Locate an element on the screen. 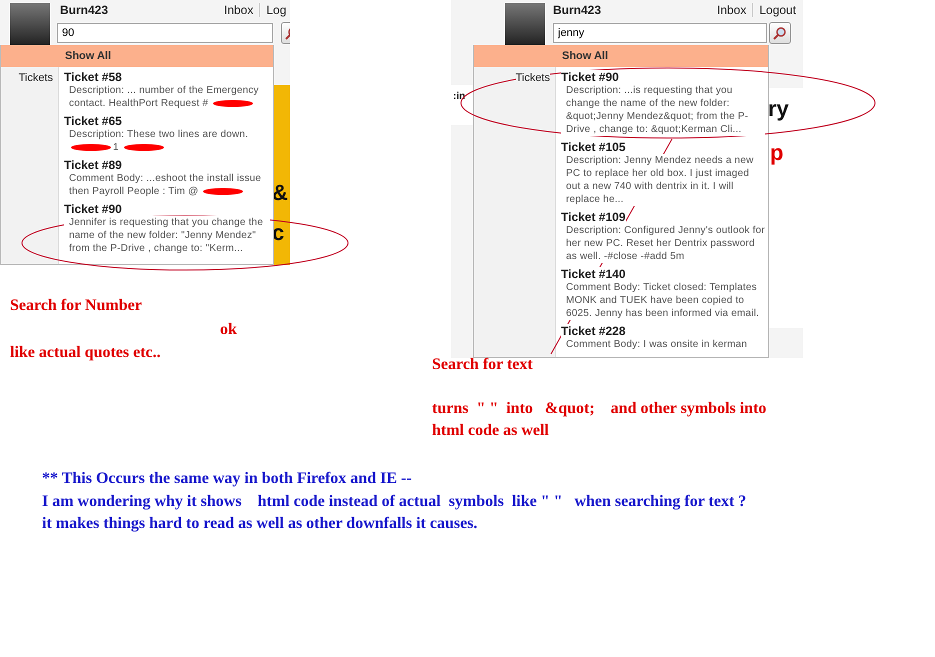 The image size is (935, 657). annotation-text: html code as well is located at coordinates (490, 431).